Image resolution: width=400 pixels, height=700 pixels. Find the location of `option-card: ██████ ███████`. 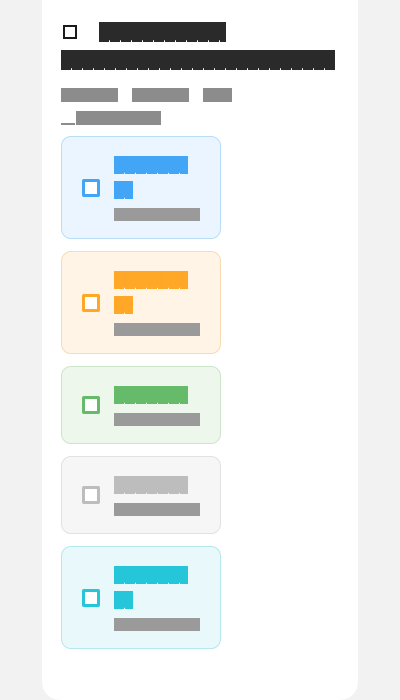

option-card: ██████ ███████ is located at coordinates (141, 405).